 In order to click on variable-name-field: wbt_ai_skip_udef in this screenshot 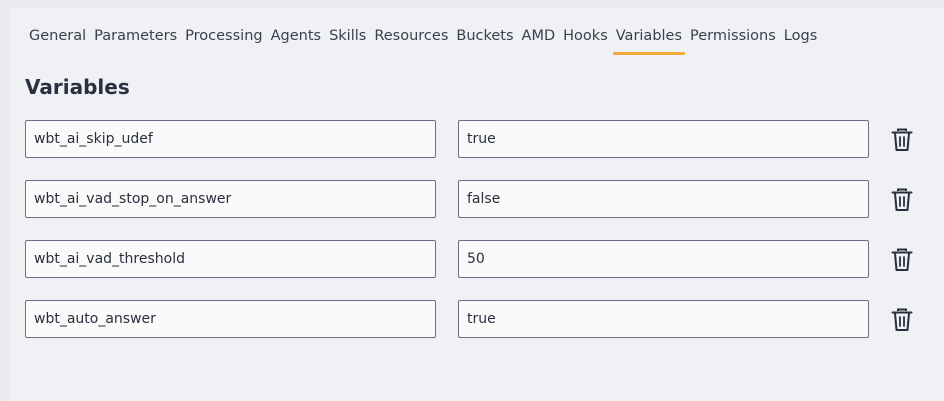, I will do `click(230, 139)`.